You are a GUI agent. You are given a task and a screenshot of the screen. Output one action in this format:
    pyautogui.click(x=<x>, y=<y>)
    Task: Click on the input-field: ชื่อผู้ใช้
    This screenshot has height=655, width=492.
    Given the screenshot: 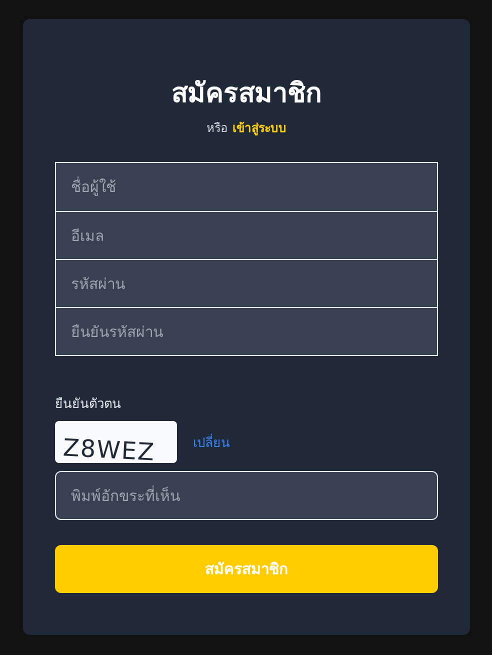 What is the action you would take?
    pyautogui.click(x=246, y=187)
    